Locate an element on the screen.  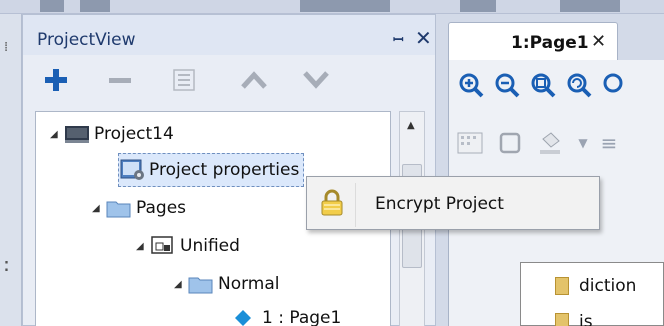
tree-item-label: Project properties is located at coordinates (224, 170).